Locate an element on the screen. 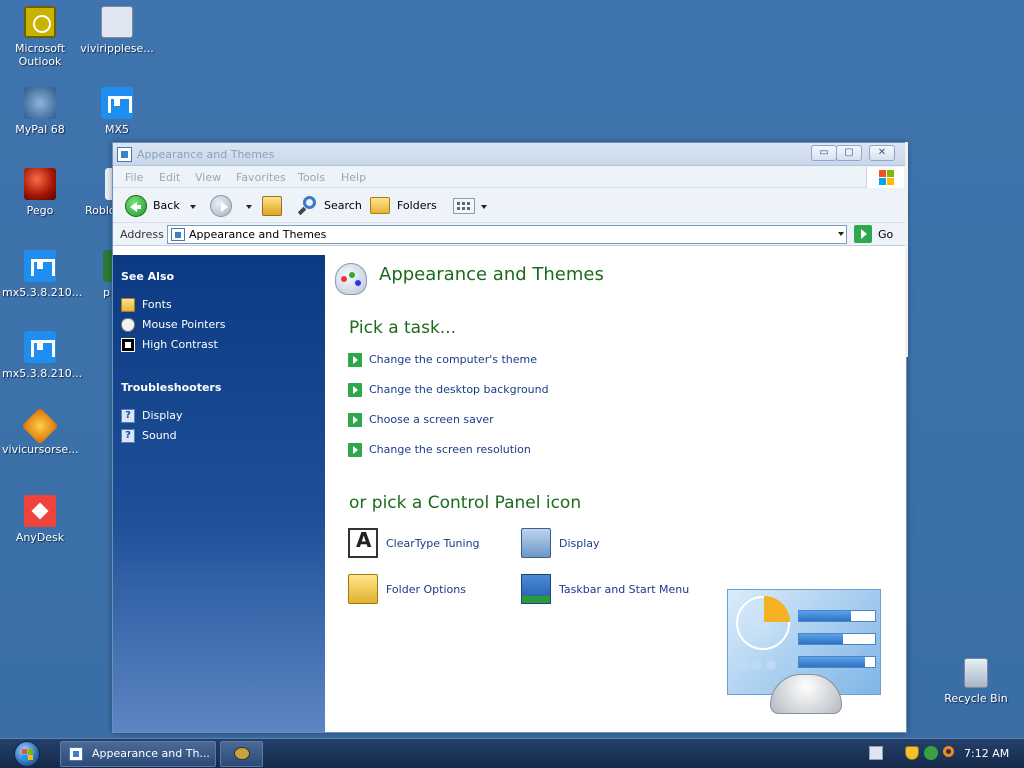  close-button: ✕ is located at coordinates (882, 153).